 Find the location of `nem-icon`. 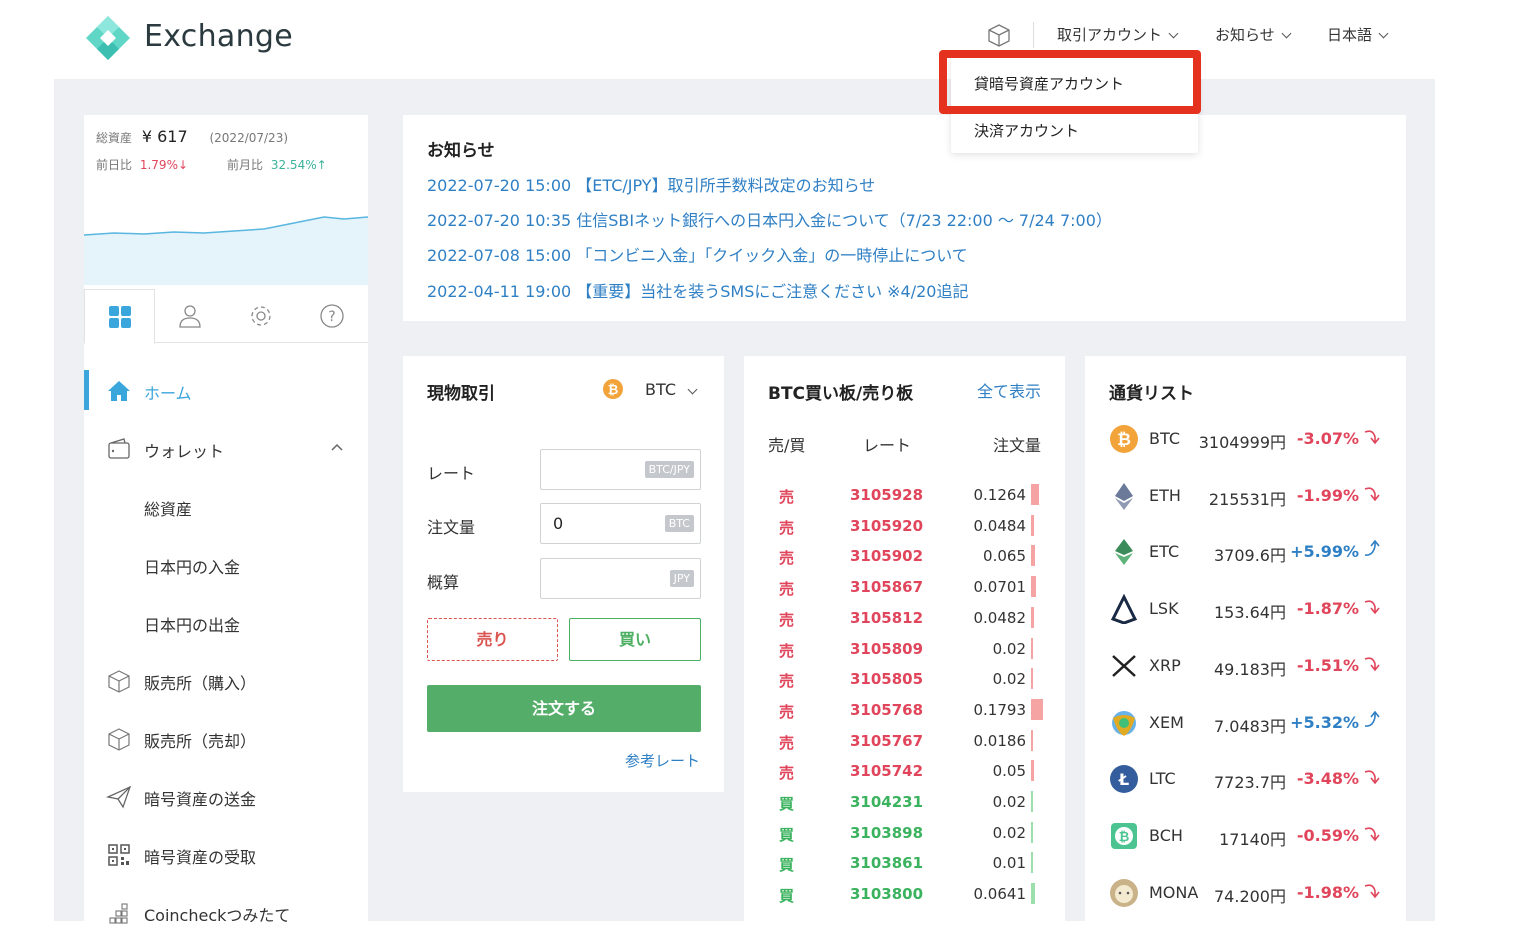

nem-icon is located at coordinates (1124, 723).